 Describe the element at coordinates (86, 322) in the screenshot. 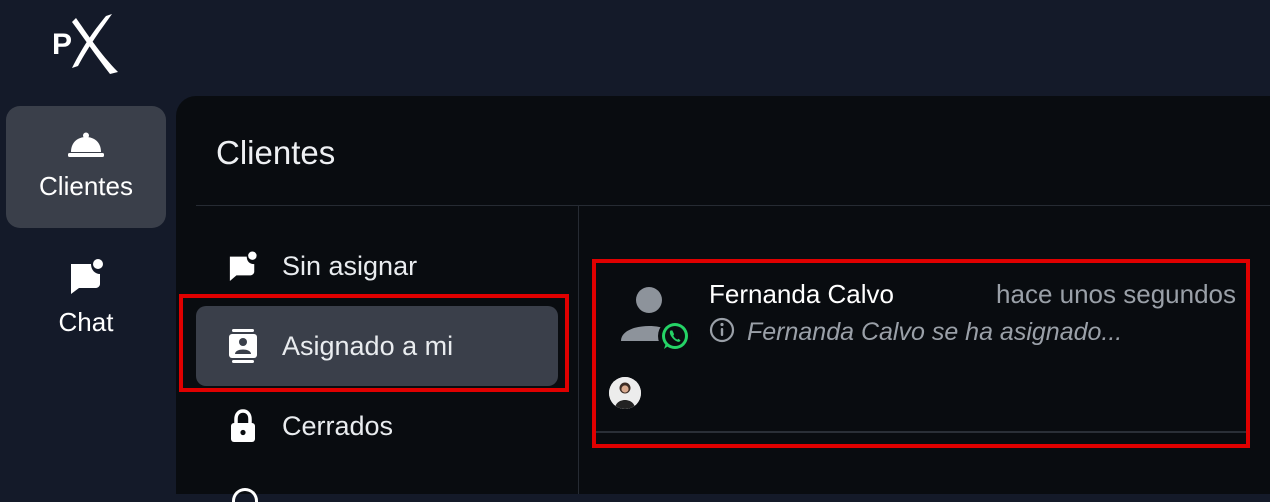

I see `rail-item-label: Chat` at that location.